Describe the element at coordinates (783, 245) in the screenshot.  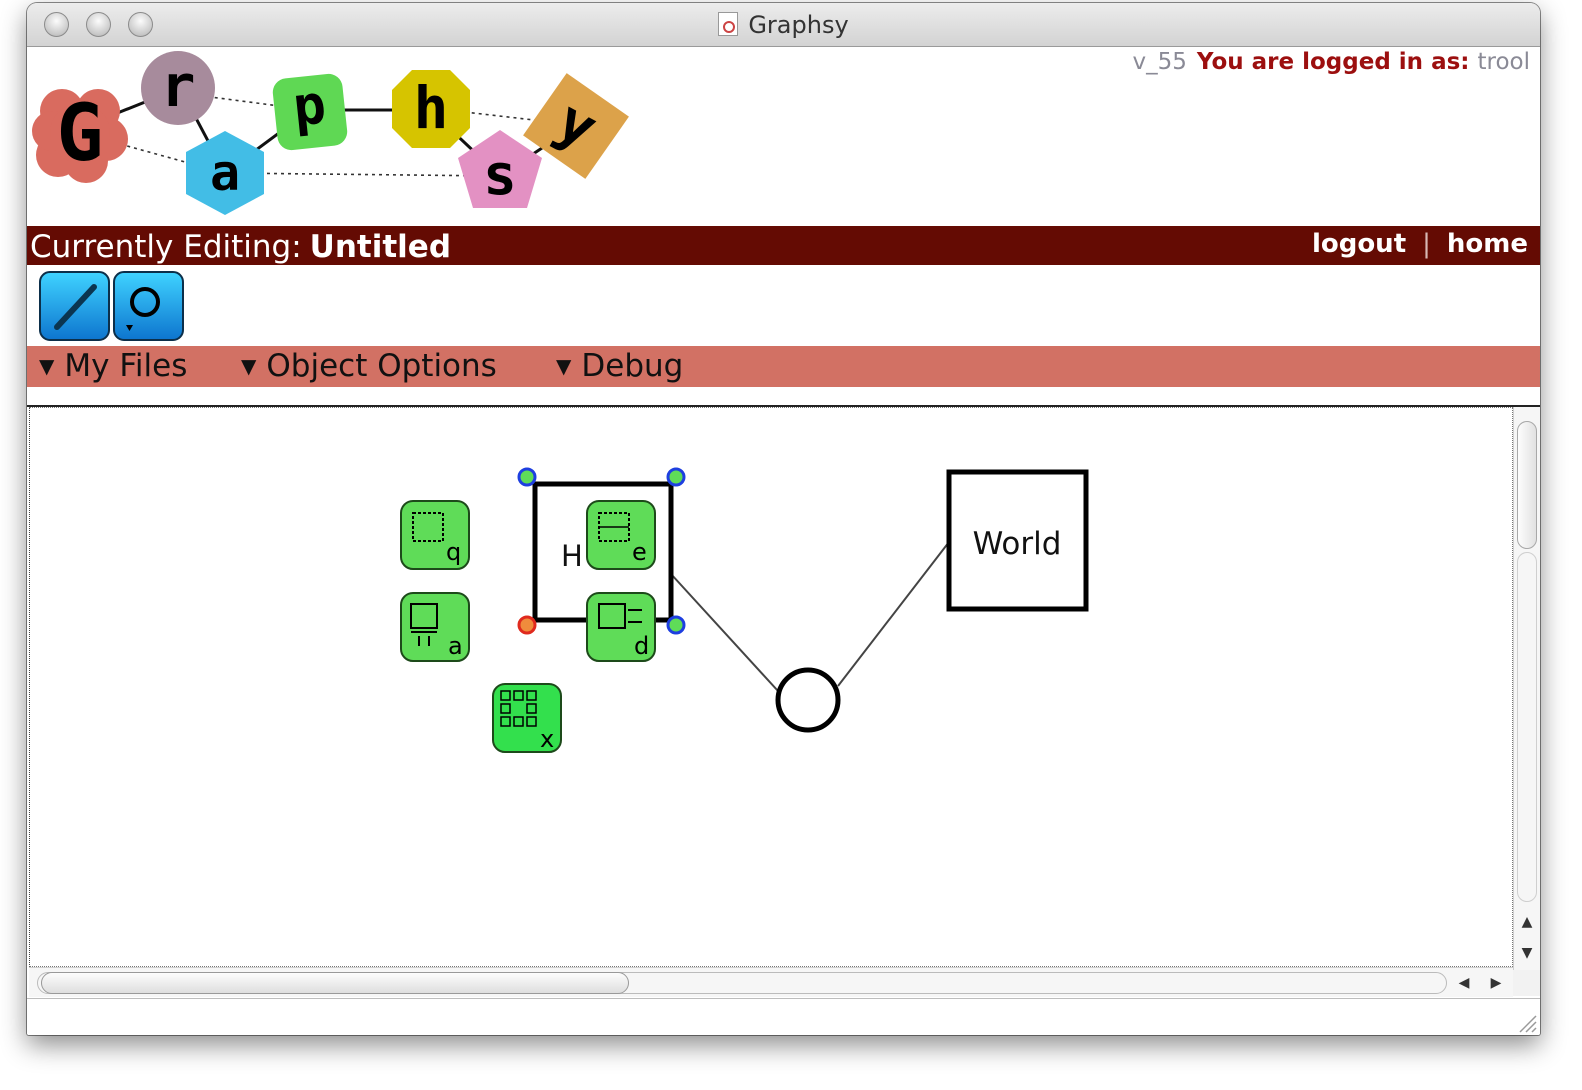
I see `editing-bar: Currently Editing: Untitled logout | home` at that location.